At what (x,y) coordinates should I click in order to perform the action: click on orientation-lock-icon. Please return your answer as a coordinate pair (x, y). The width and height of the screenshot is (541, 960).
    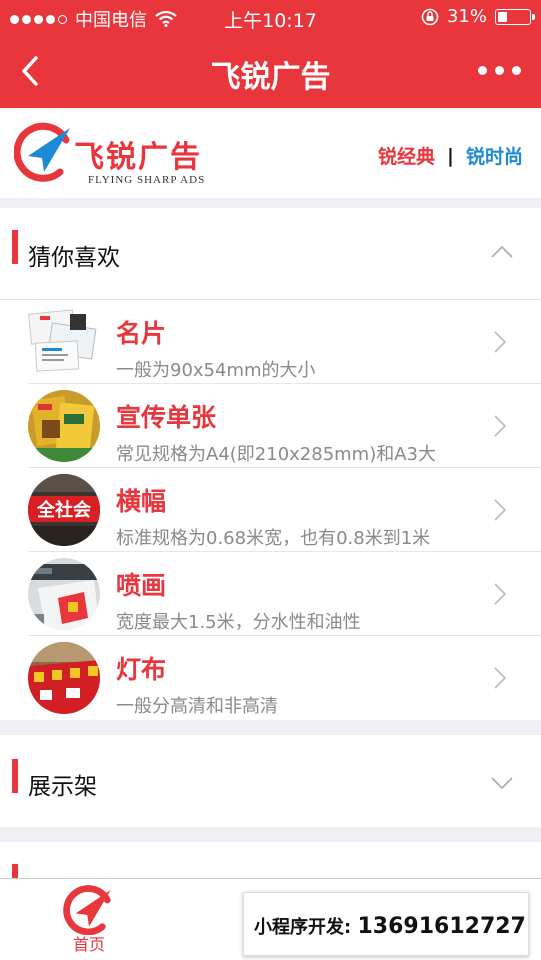
    Looking at the image, I should click on (430, 16).